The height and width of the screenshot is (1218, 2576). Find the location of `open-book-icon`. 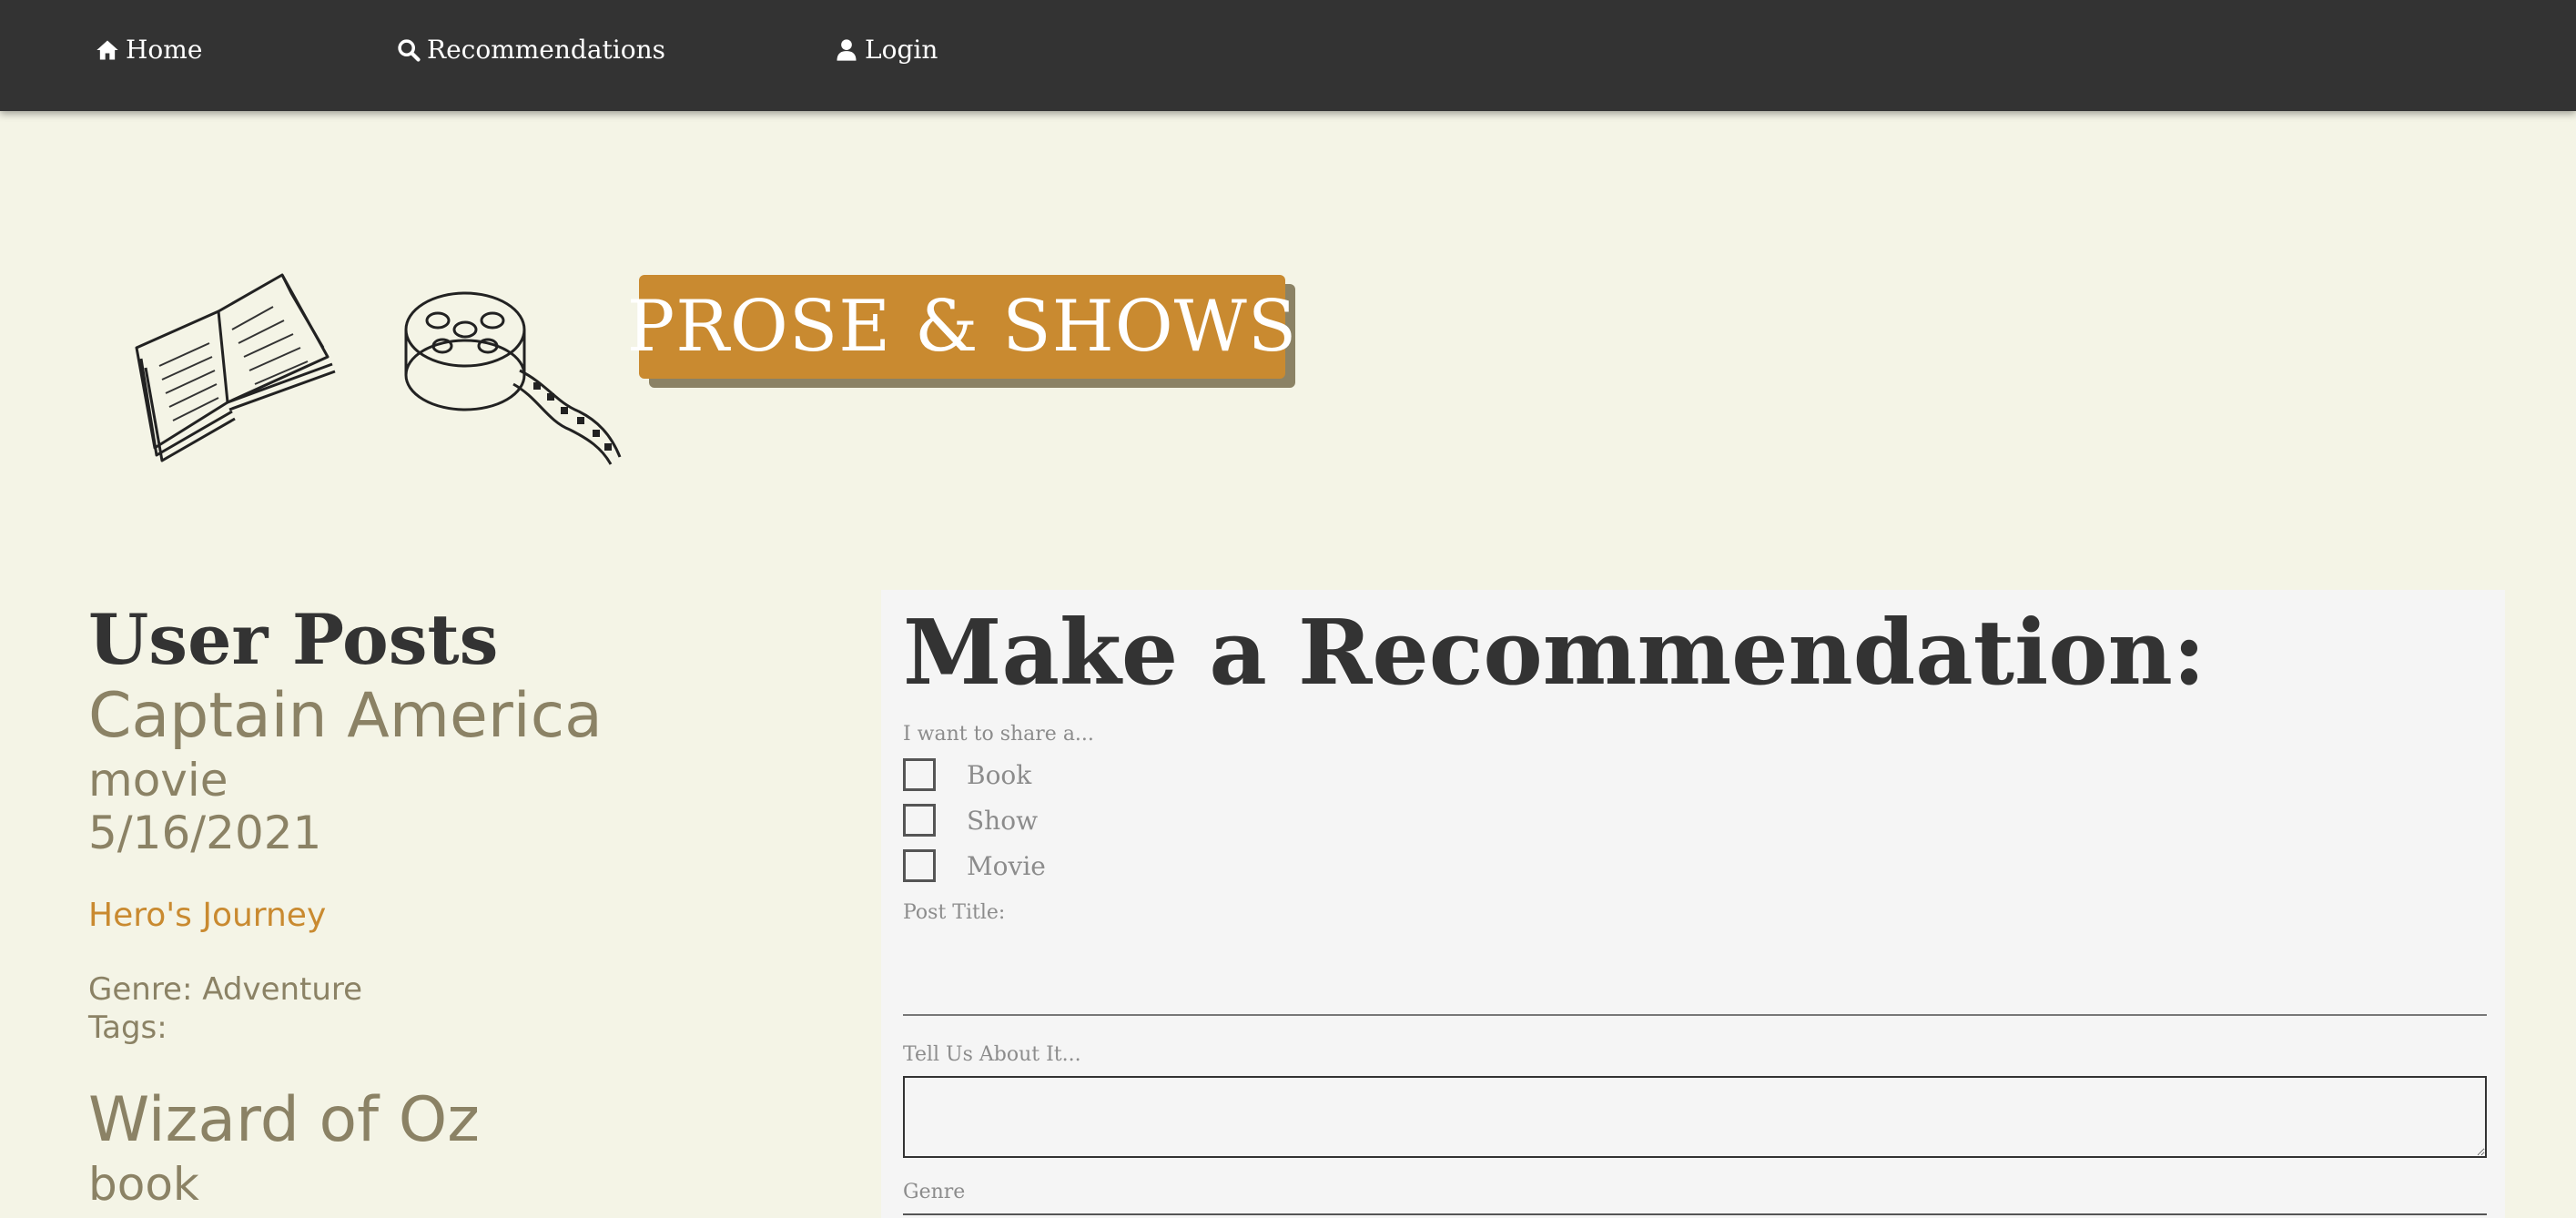

open-book-icon is located at coordinates (235, 367).